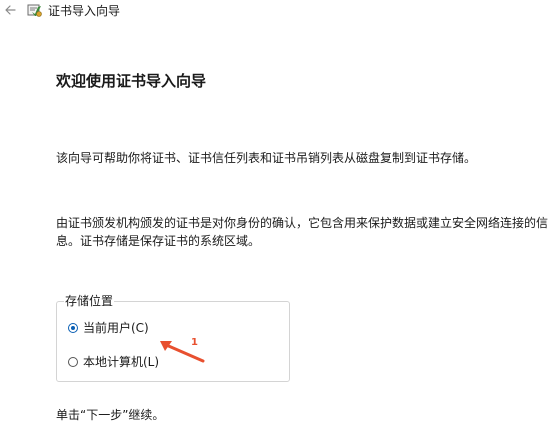 This screenshot has height=428, width=554. What do you see at coordinates (84, 11) in the screenshot?
I see `window-title: 证书导入向导` at bounding box center [84, 11].